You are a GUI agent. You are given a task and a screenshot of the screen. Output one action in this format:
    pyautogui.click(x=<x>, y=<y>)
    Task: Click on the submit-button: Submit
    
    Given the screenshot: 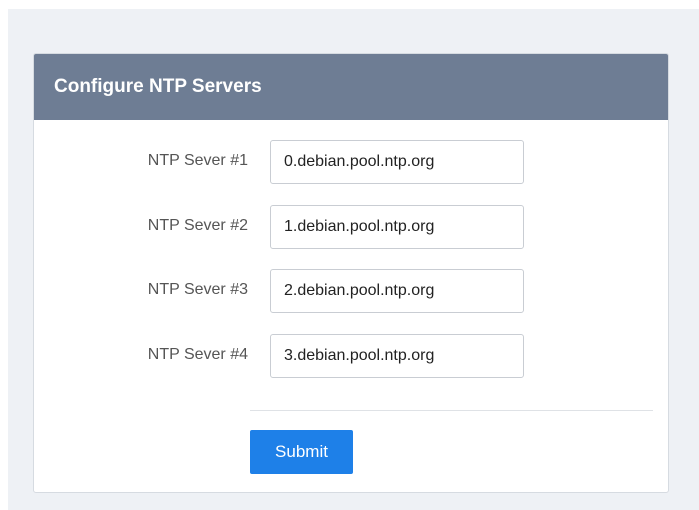 What is the action you would take?
    pyautogui.click(x=301, y=452)
    